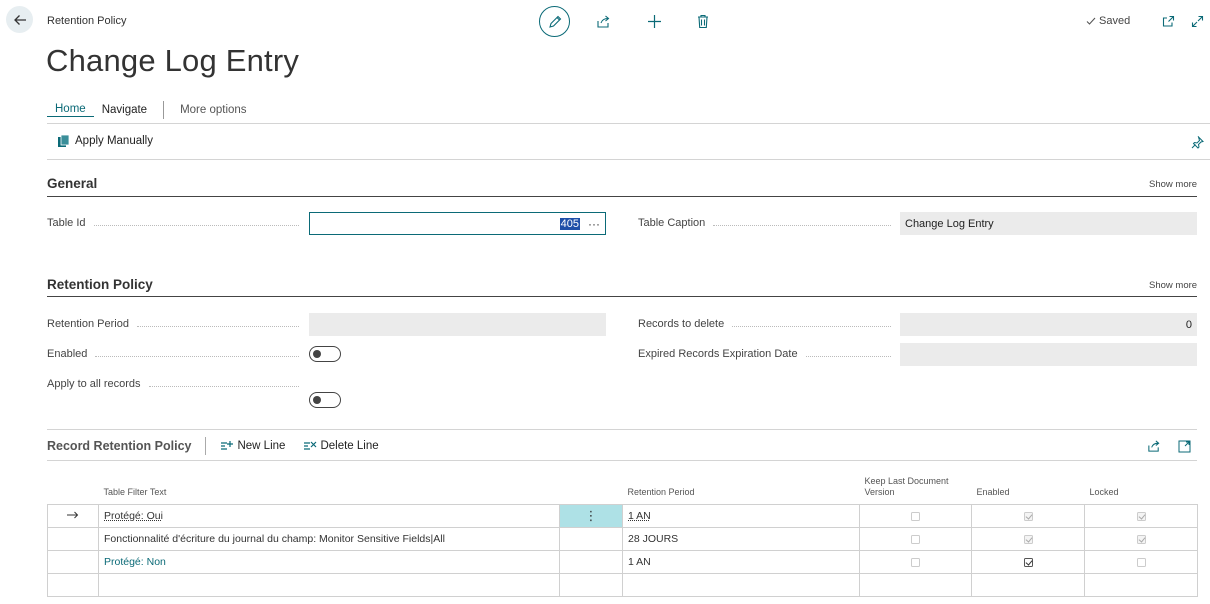 This screenshot has height=604, width=1210. Describe the element at coordinates (227, 445) in the screenshot. I see `new-line-icon` at that location.